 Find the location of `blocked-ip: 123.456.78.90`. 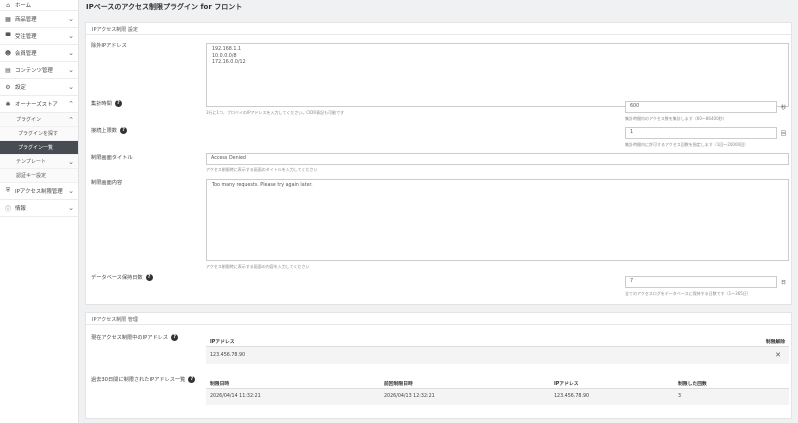

blocked-ip: 123.456.78.90 is located at coordinates (228, 355).